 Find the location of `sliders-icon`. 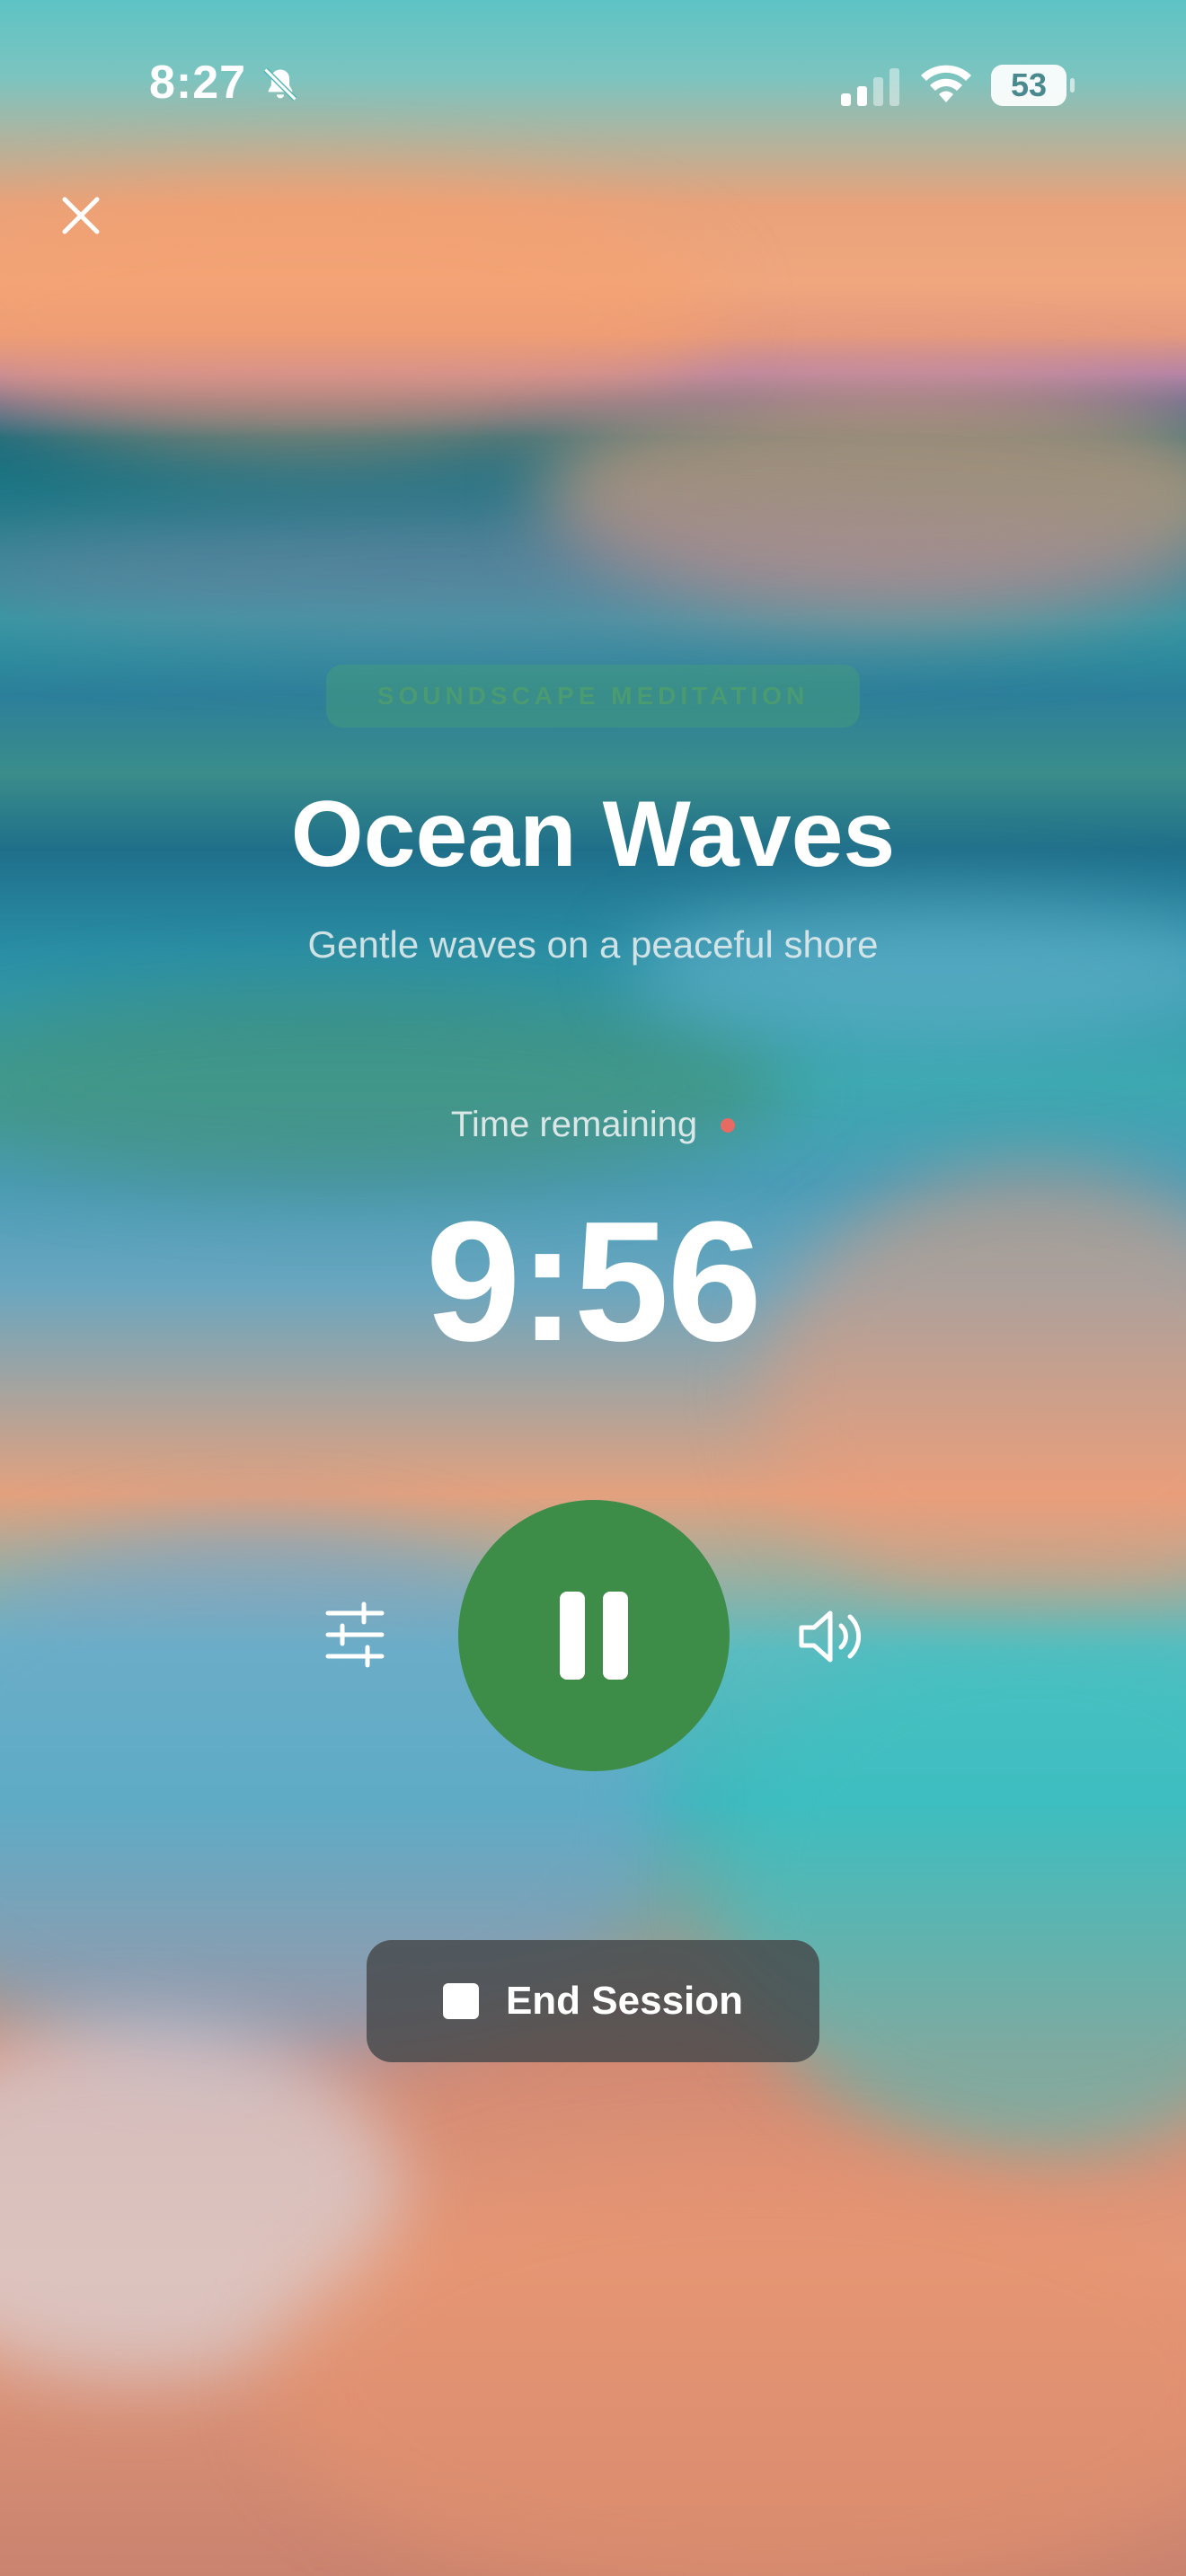

sliders-icon is located at coordinates (355, 1634).